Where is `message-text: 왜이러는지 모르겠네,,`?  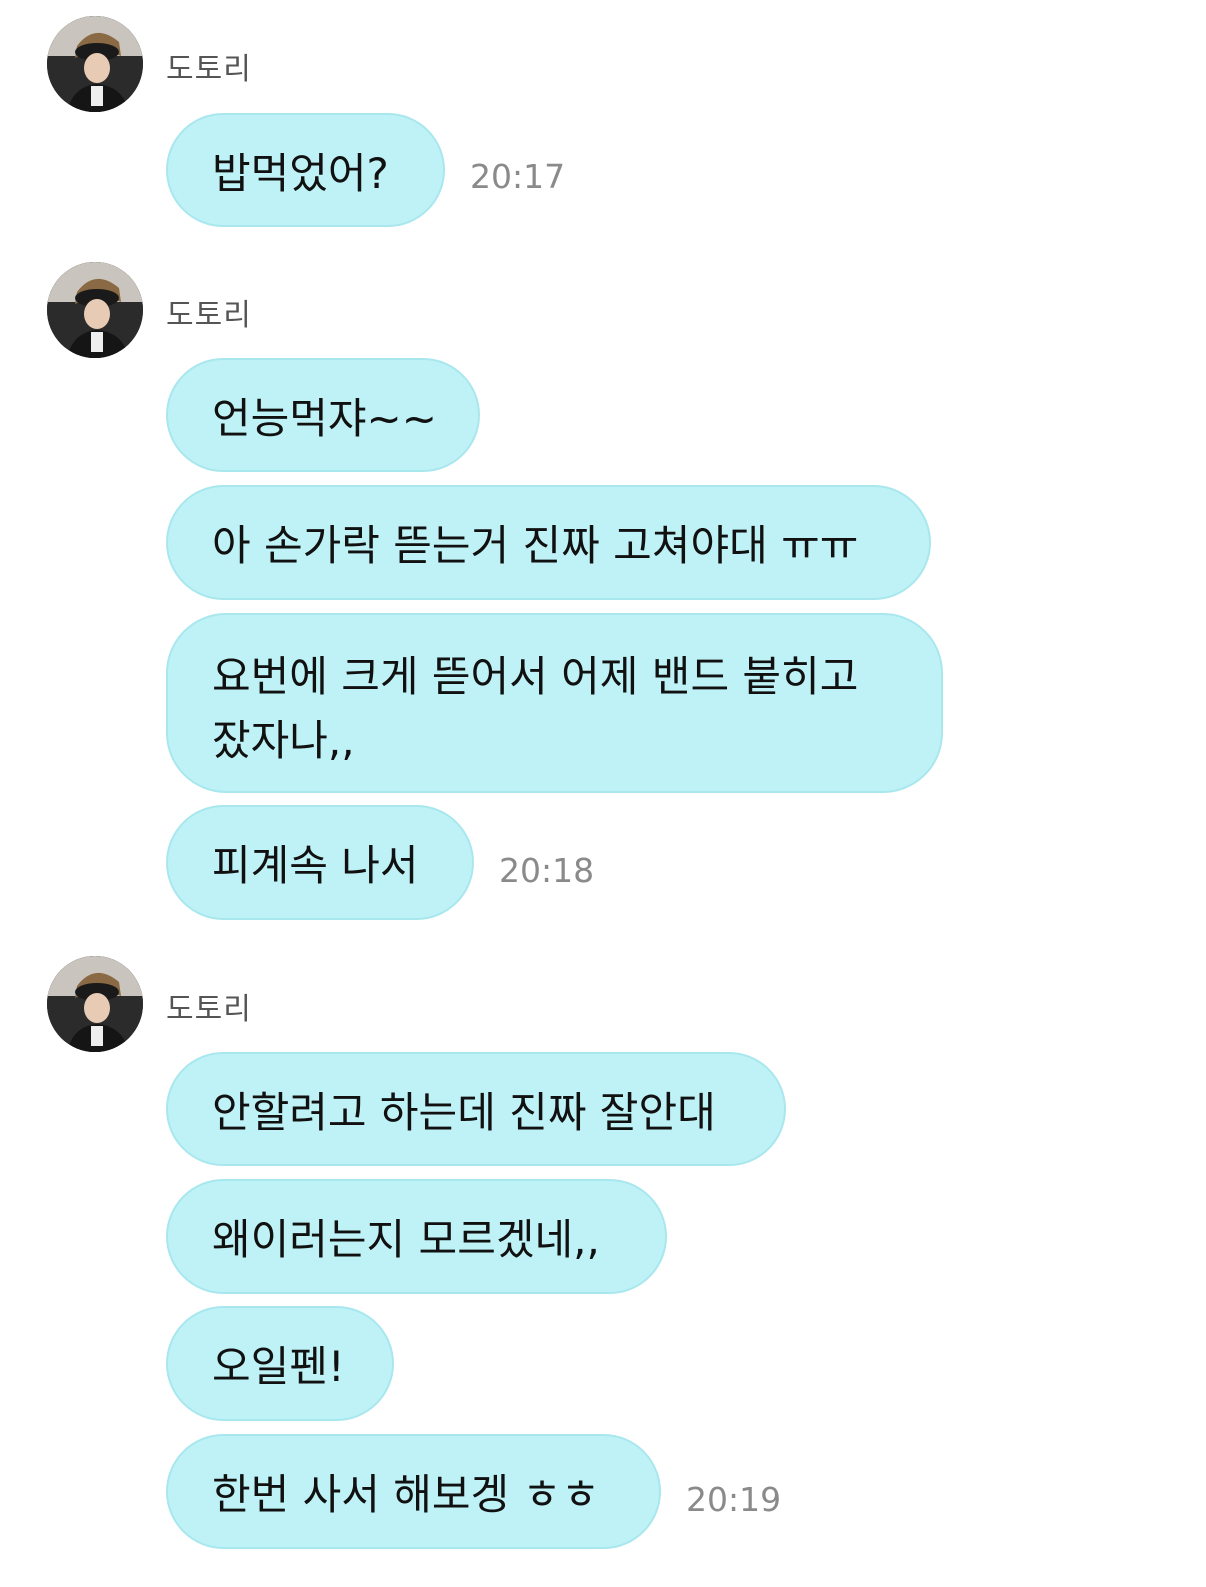
message-text: 왜이러는지 모르겠네,, is located at coordinates (406, 1239).